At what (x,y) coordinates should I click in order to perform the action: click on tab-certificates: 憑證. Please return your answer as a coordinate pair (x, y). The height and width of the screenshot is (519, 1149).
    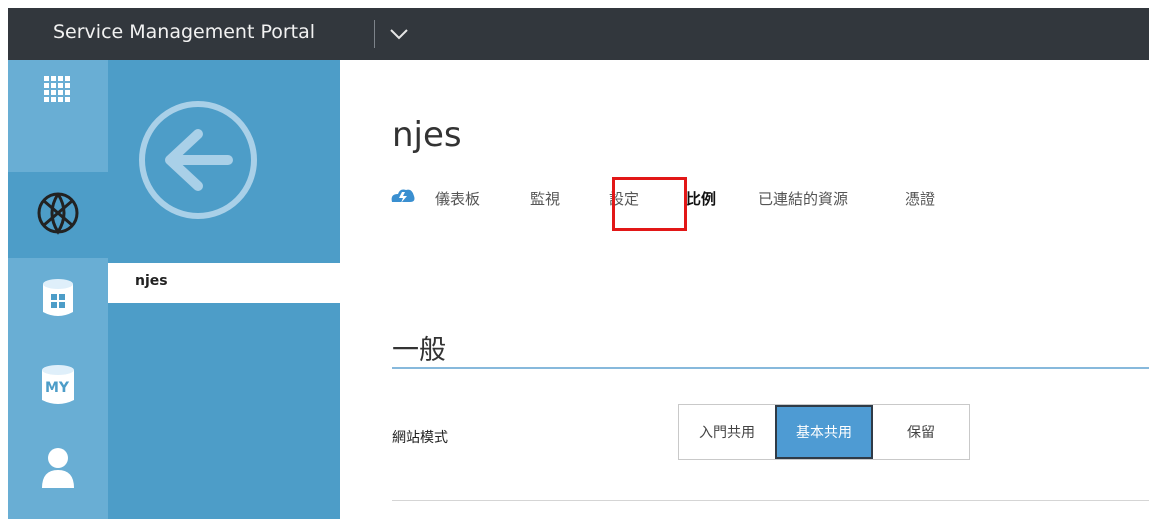
    Looking at the image, I should click on (920, 198).